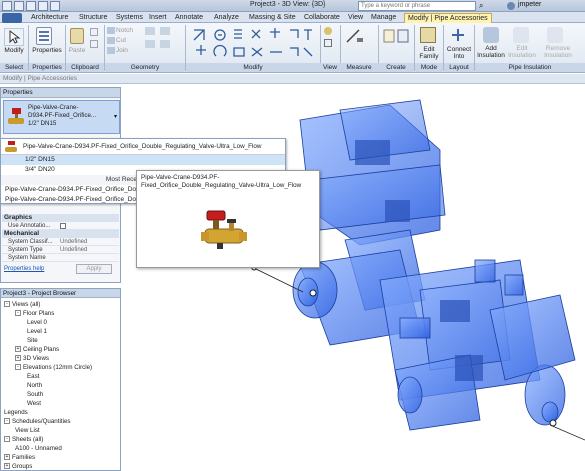 Image resolution: width=585 pixels, height=471 pixels. I want to click on panel-mode: Mode, so click(429, 67).